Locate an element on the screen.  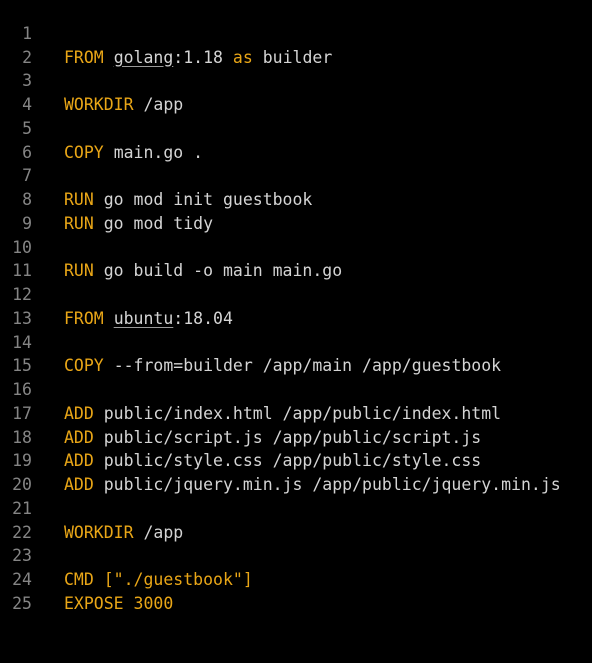
code-line: 15 is located at coordinates (296, 353).